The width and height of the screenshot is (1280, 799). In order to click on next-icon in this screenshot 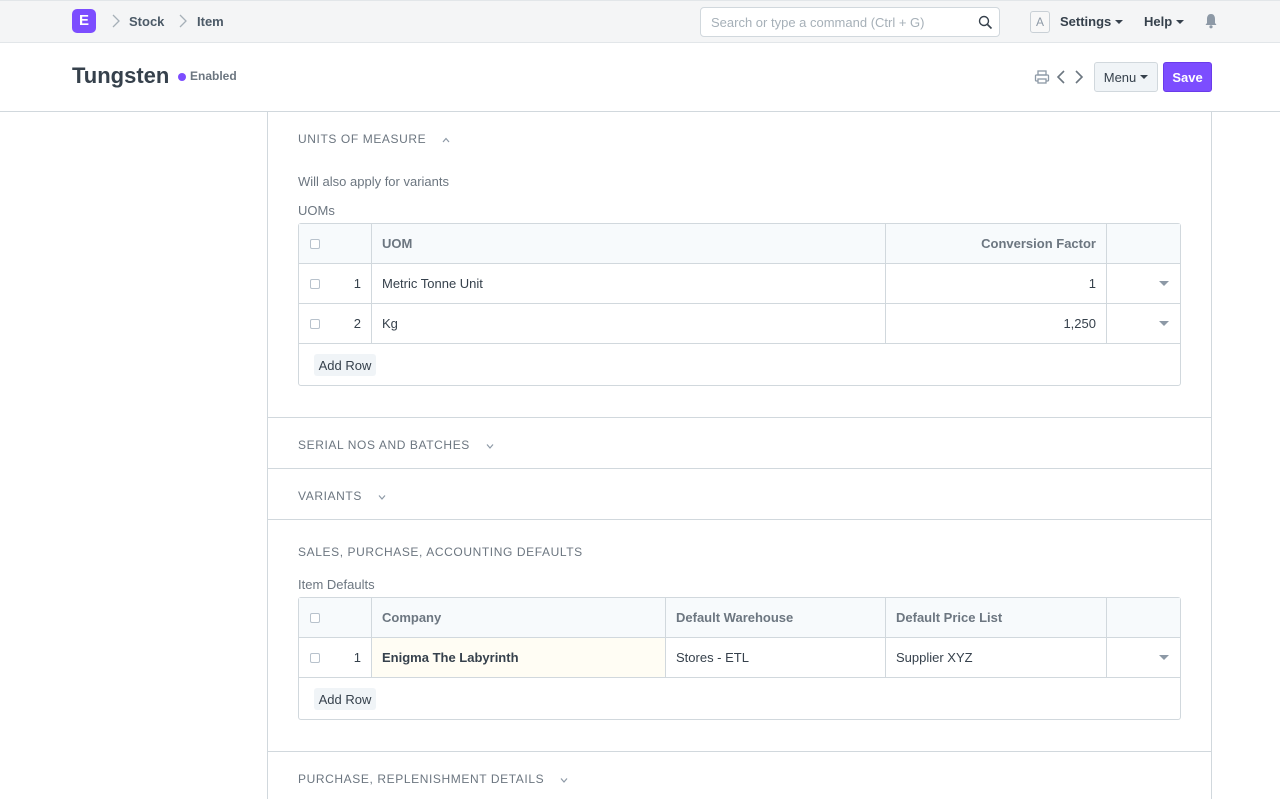, I will do `click(1078, 77)`.